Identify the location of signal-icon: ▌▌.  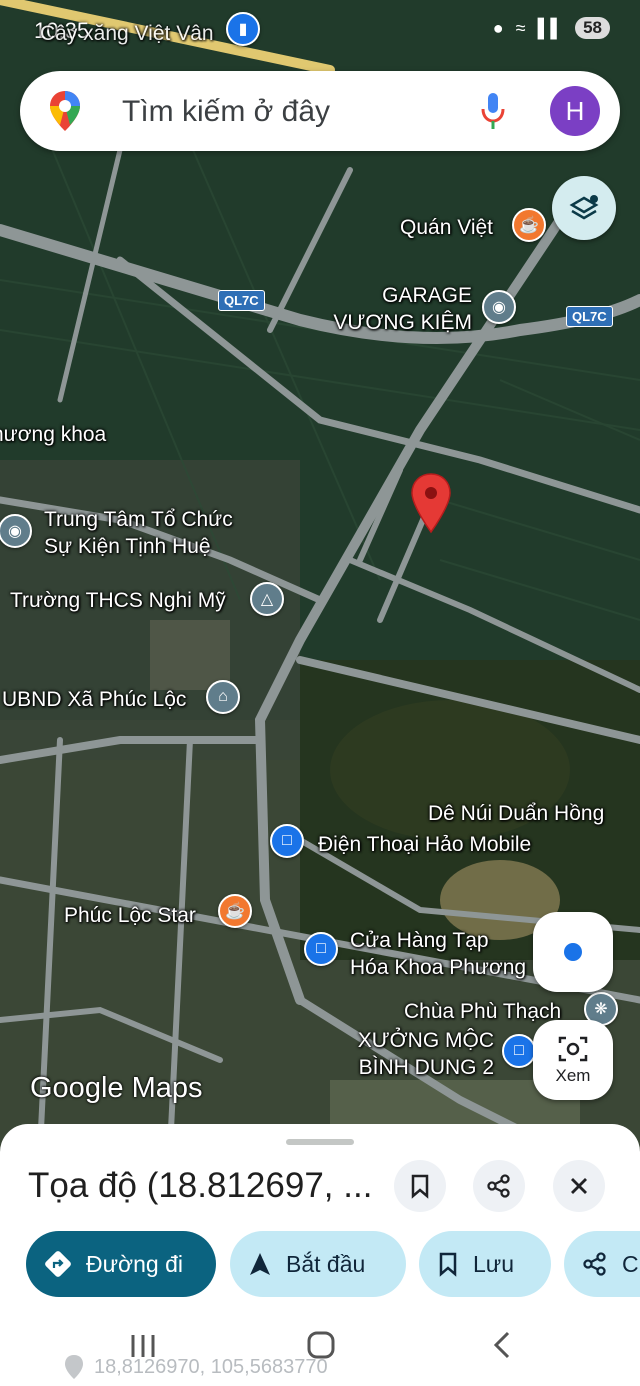
(550, 27).